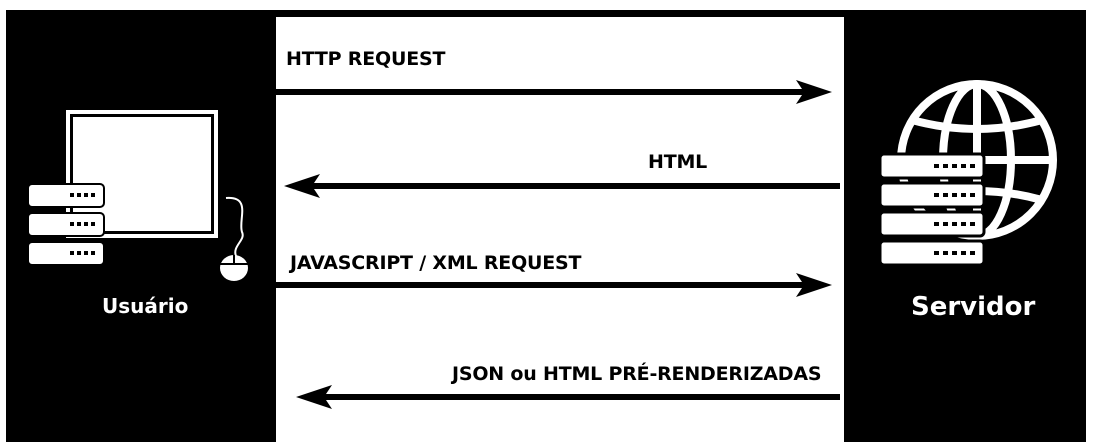  I want to click on arrow-http-request, so click(554, 92).